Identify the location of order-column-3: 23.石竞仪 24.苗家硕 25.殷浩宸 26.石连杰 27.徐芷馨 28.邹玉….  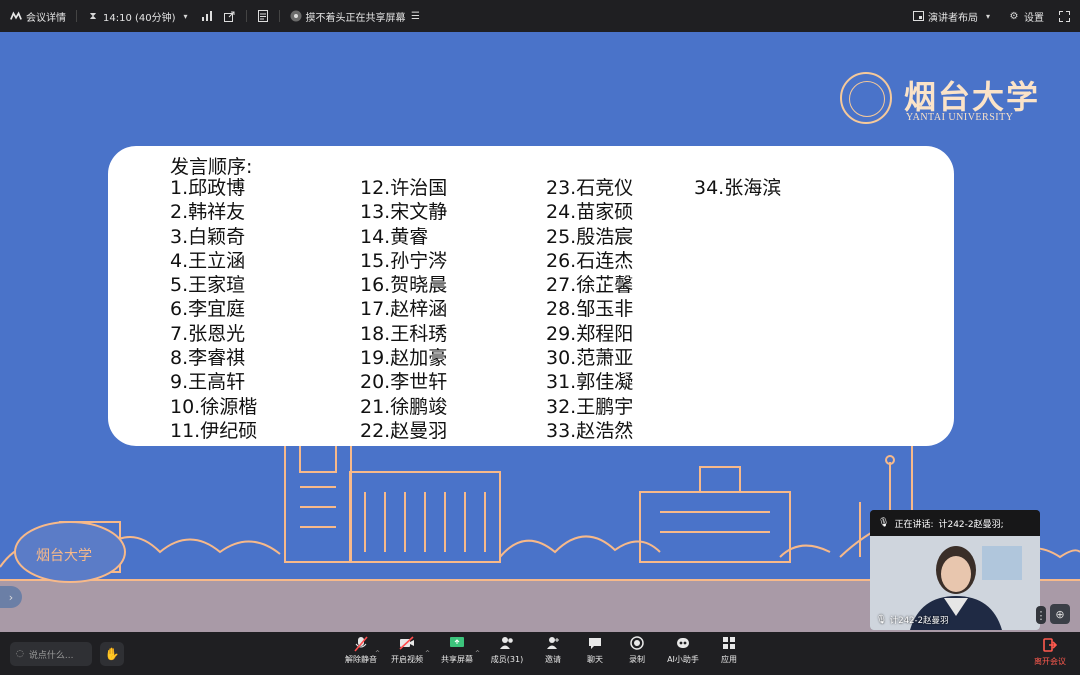
(589, 309).